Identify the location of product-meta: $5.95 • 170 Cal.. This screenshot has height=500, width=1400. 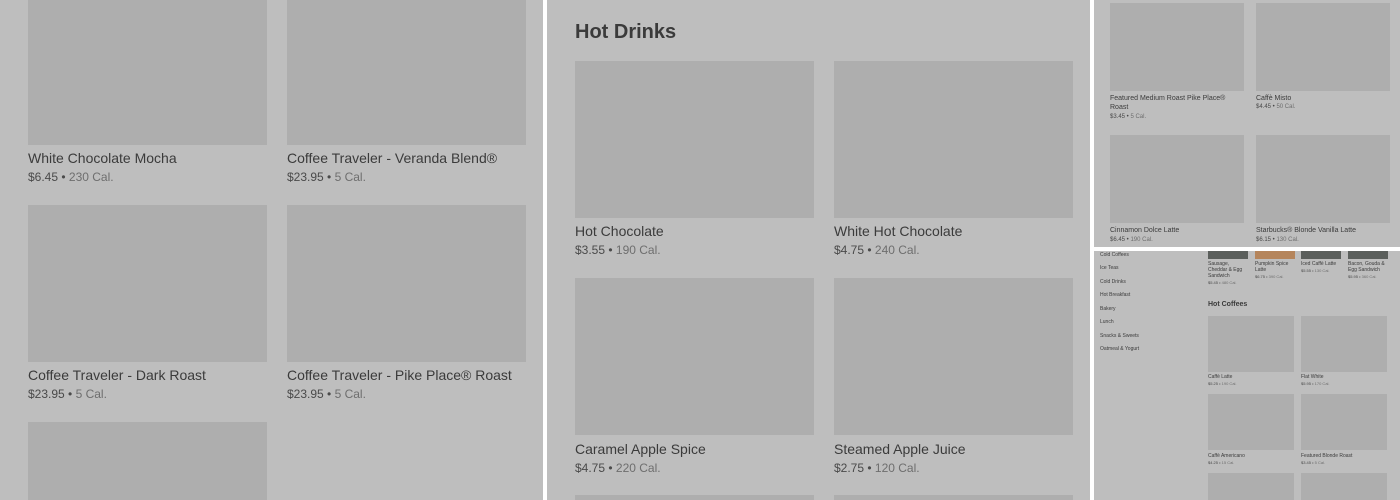
(1315, 383).